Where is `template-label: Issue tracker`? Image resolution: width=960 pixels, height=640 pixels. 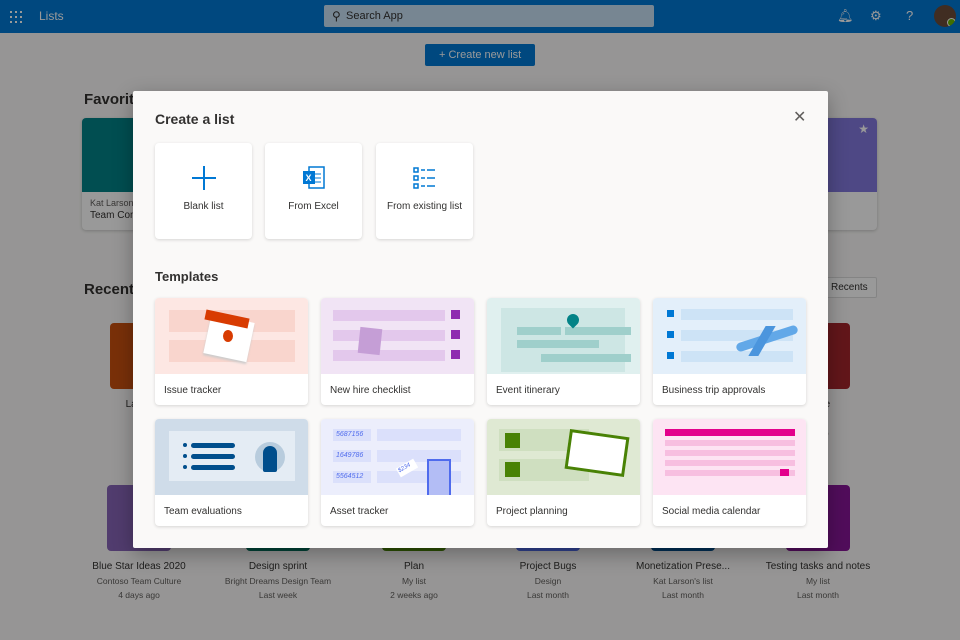
template-label: Issue tracker is located at coordinates (193, 390).